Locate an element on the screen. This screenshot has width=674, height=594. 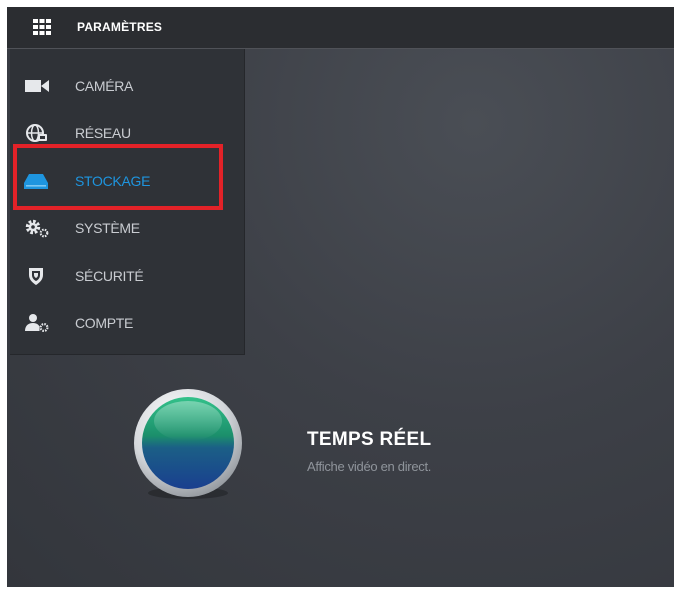
selection-highlight-box is located at coordinates (118, 177).